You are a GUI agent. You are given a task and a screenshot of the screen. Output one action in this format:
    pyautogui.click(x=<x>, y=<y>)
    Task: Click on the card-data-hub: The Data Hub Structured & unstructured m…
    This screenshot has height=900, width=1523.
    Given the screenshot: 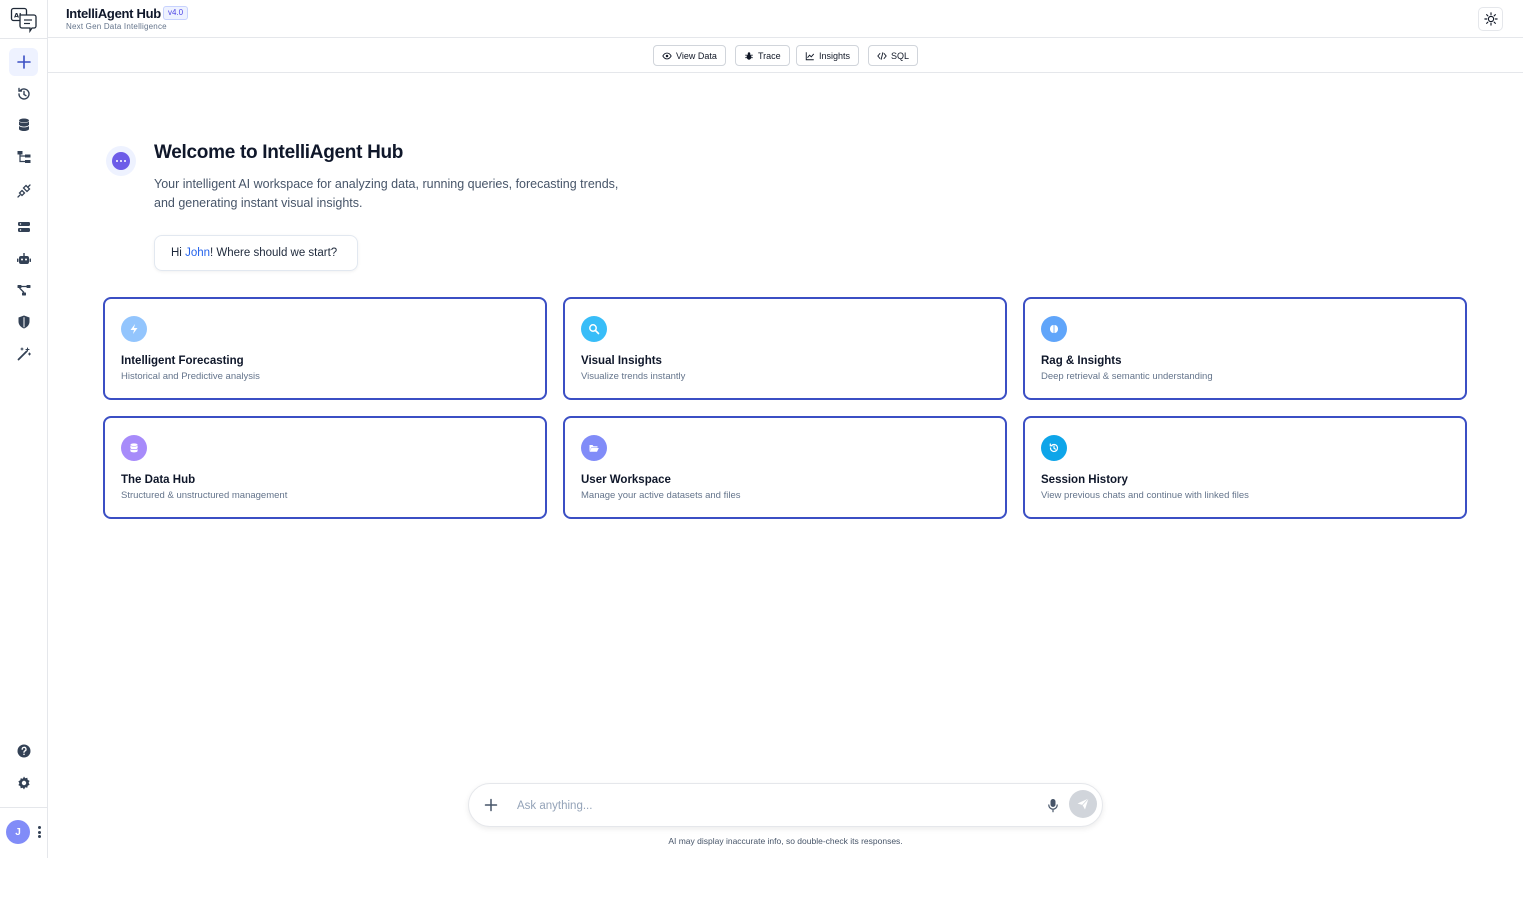 What is the action you would take?
    pyautogui.click(x=325, y=467)
    